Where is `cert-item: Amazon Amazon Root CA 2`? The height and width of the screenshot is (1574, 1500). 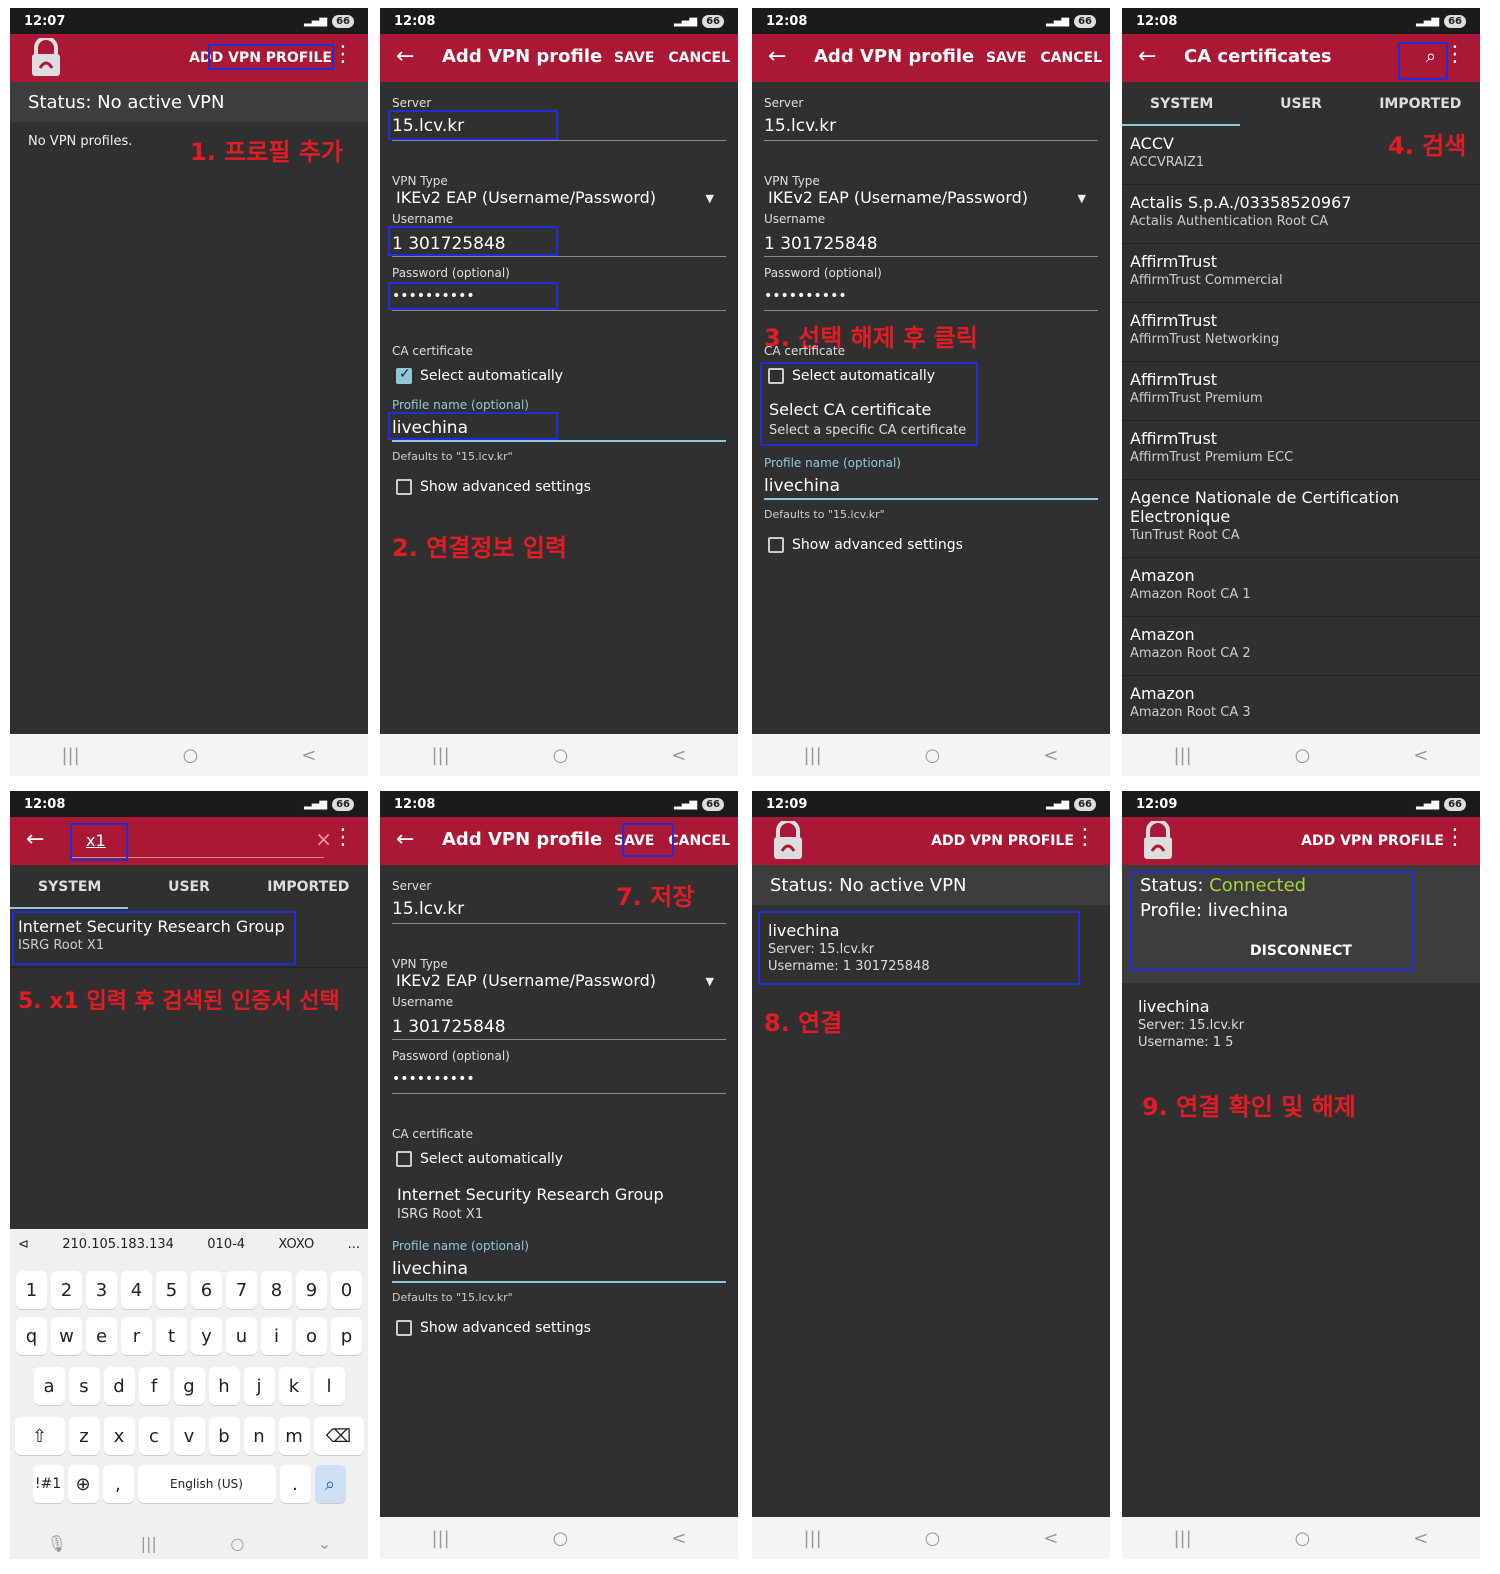 cert-item: Amazon Amazon Root CA 2 is located at coordinates (1301, 646).